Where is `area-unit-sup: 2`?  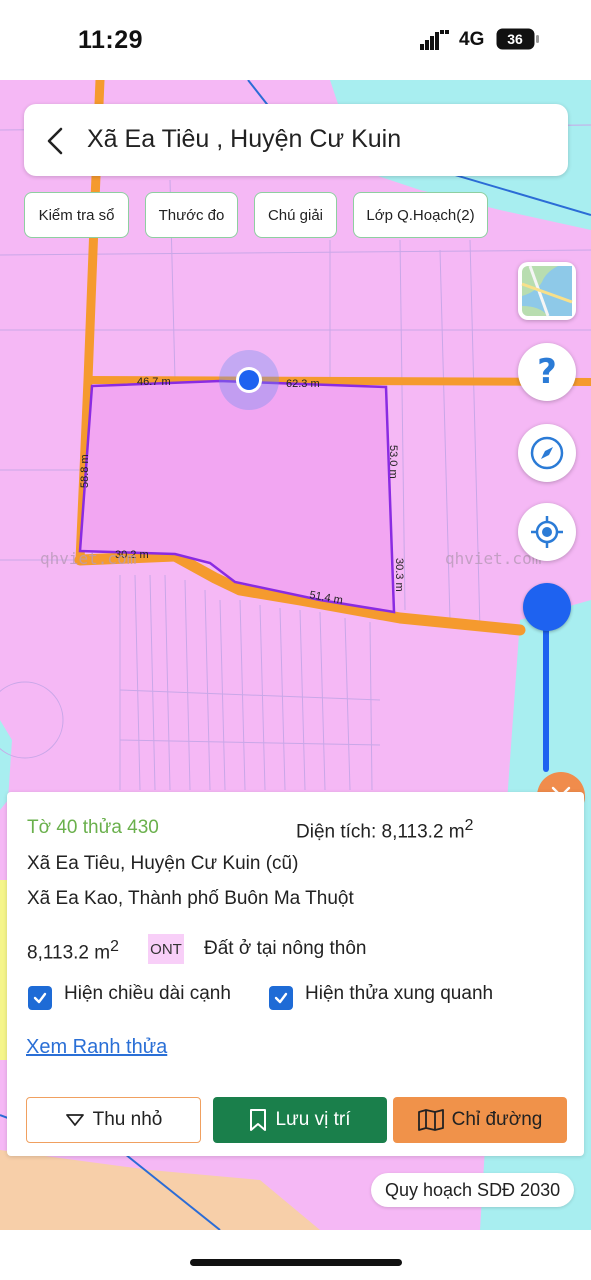 area-unit-sup: 2 is located at coordinates (469, 825).